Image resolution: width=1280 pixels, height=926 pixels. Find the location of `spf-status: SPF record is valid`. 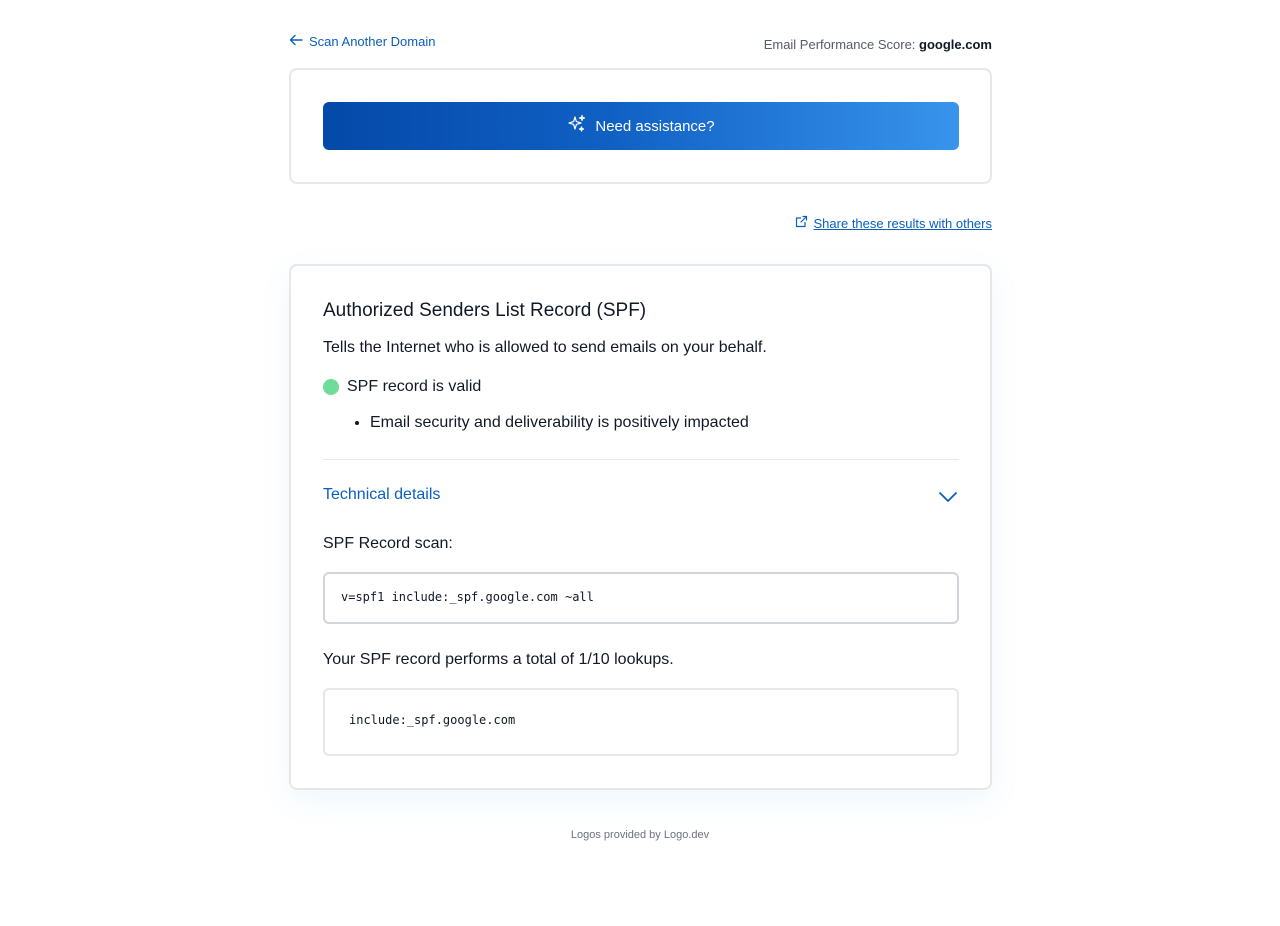

spf-status: SPF record is valid is located at coordinates (402, 387).